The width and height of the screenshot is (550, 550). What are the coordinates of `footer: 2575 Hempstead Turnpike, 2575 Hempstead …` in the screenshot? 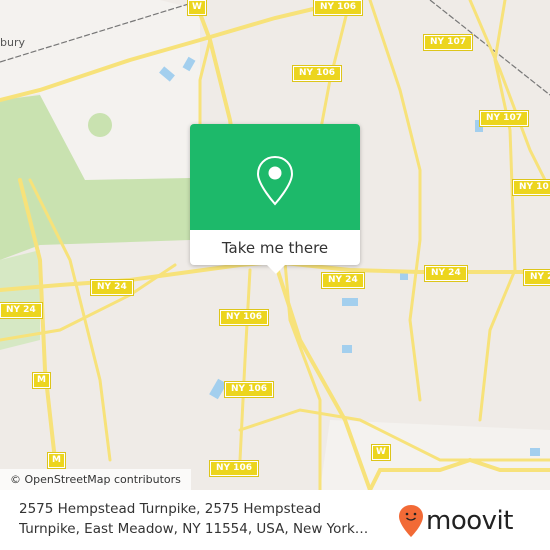 It's located at (275, 520).